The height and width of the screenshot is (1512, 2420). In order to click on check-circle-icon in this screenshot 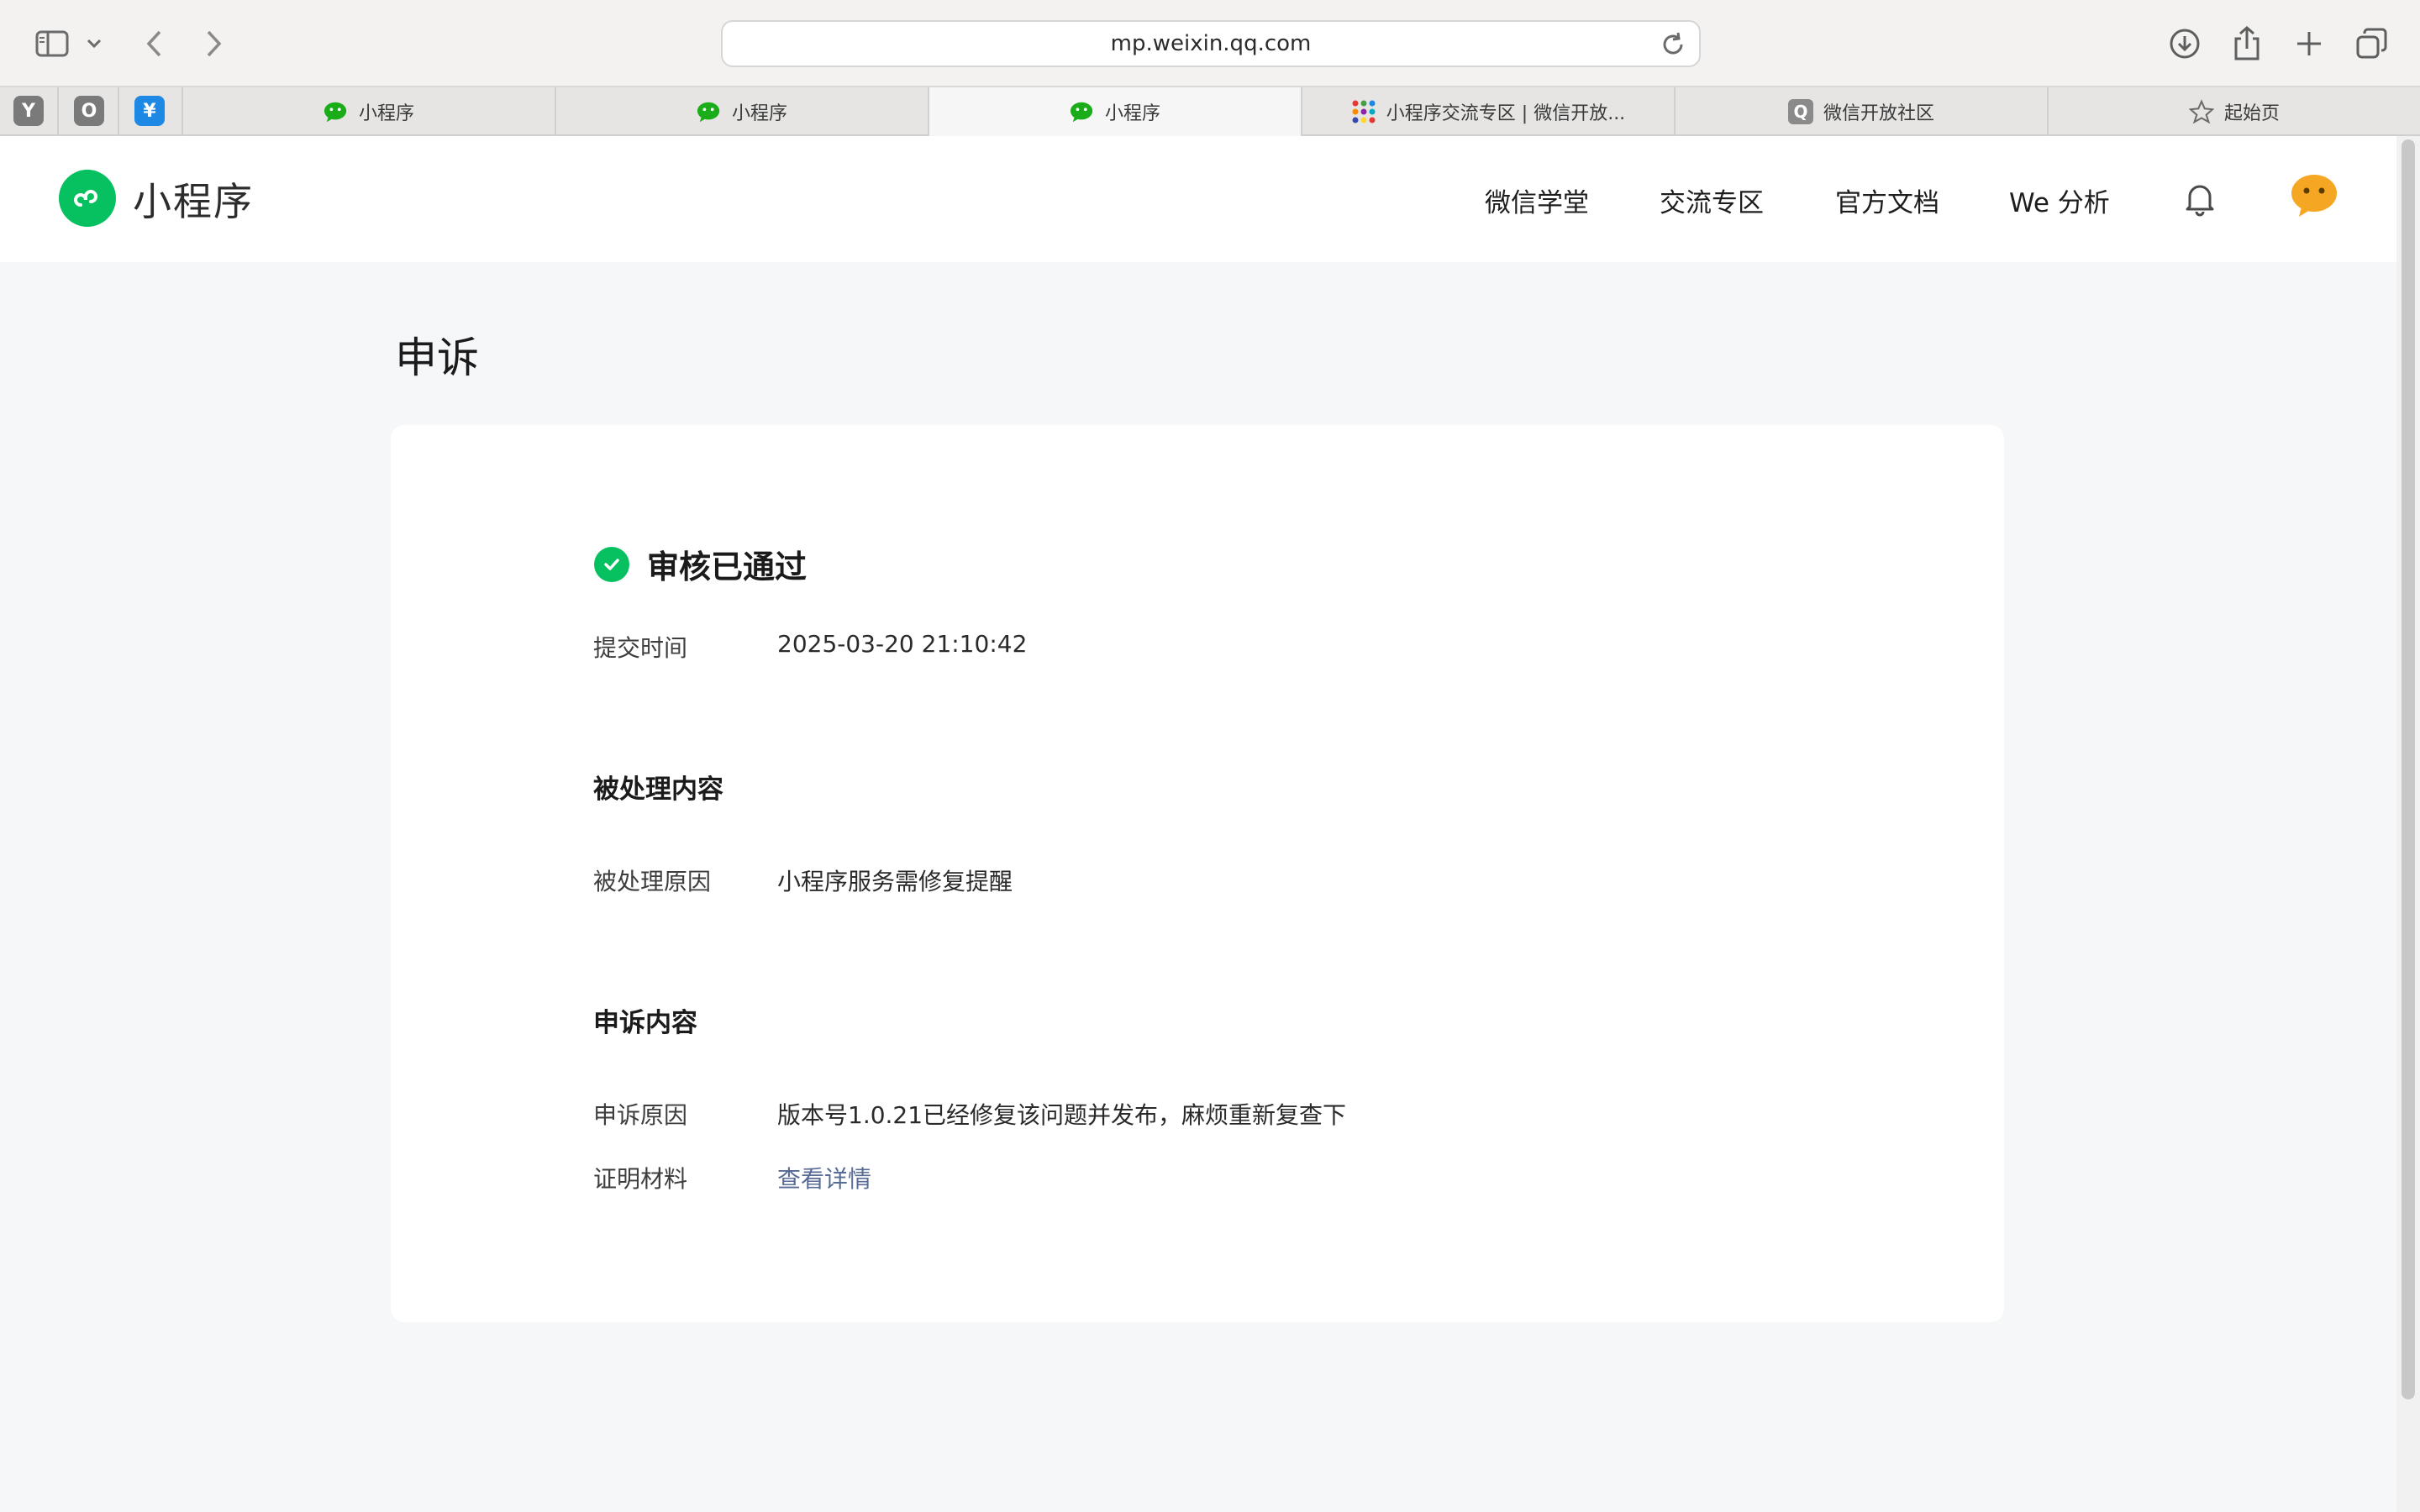, I will do `click(612, 564)`.